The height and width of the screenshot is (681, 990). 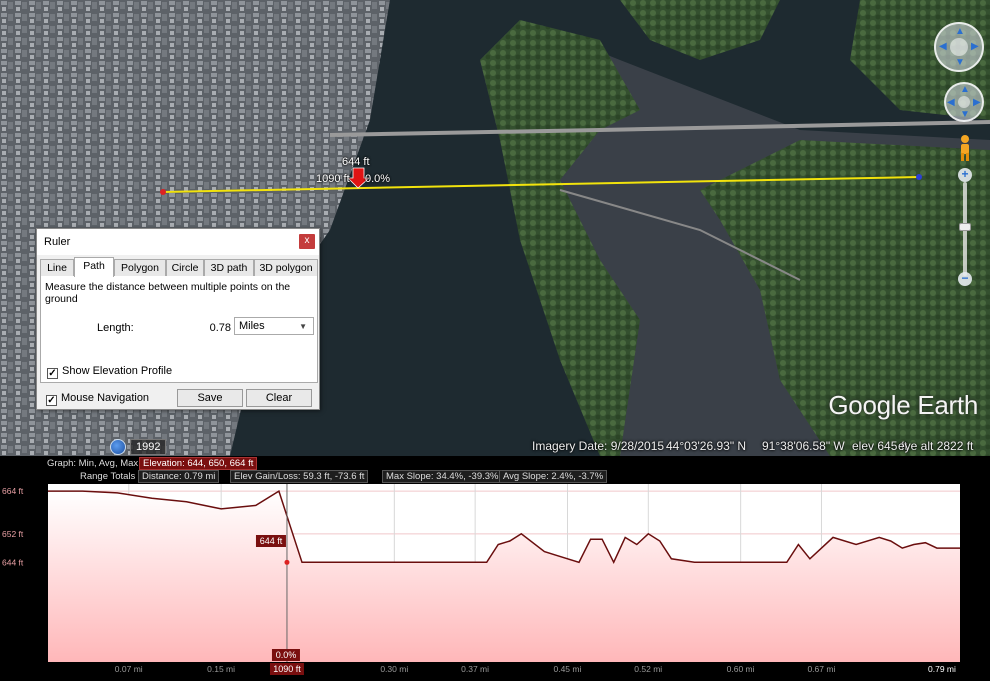 I want to click on path-start-point, so click(x=163, y=192).